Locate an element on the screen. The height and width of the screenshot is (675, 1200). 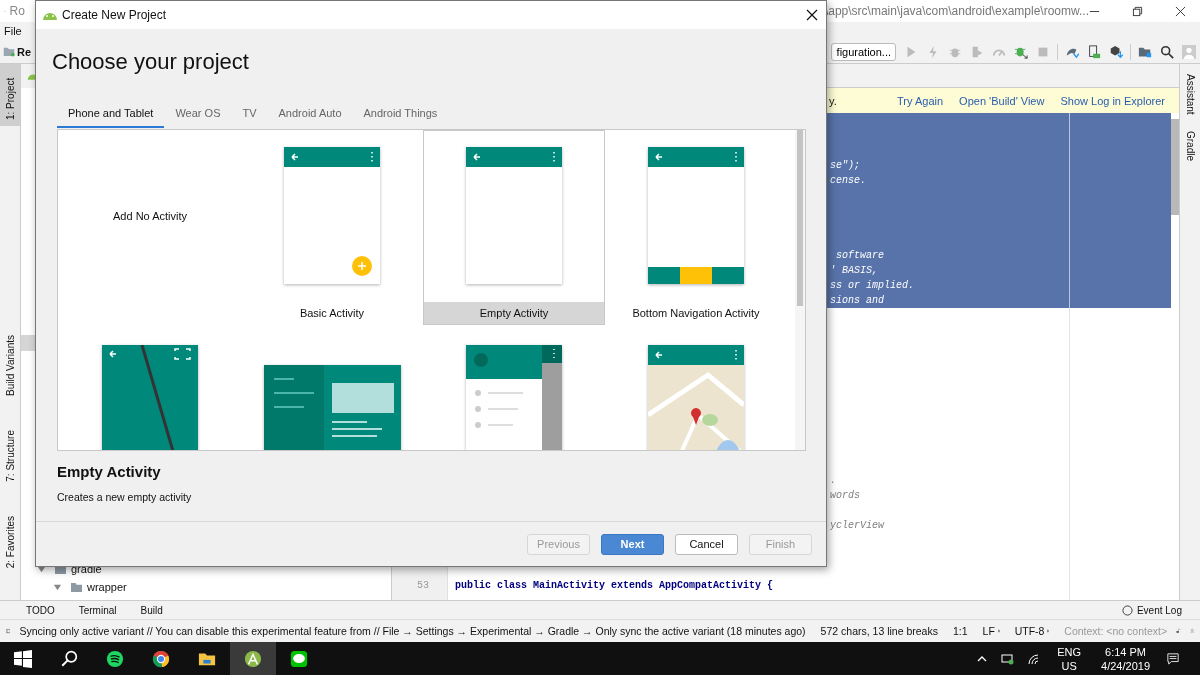
banner-link: Try Again is located at coordinates (920, 100).